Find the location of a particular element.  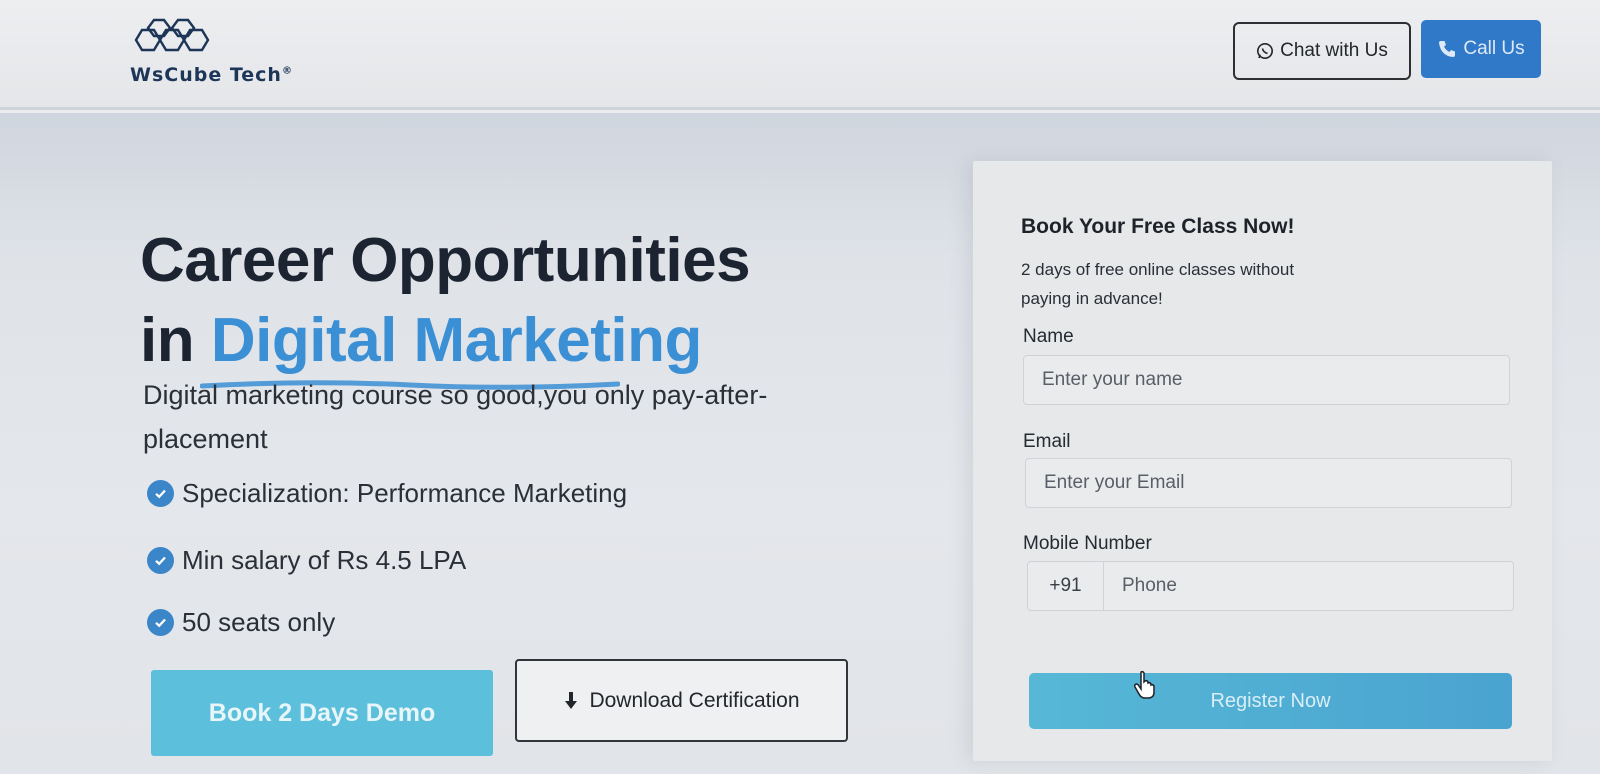

call-us-button: Call Us is located at coordinates (1481, 49).